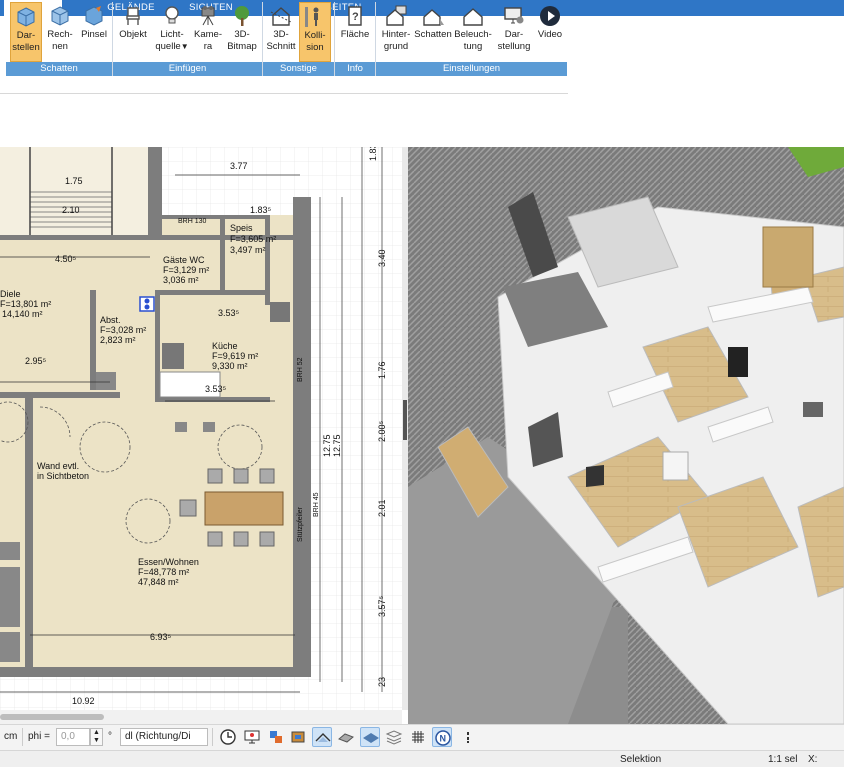 This screenshot has width=844, height=767. I want to click on phi-input: 0,0, so click(73, 737).